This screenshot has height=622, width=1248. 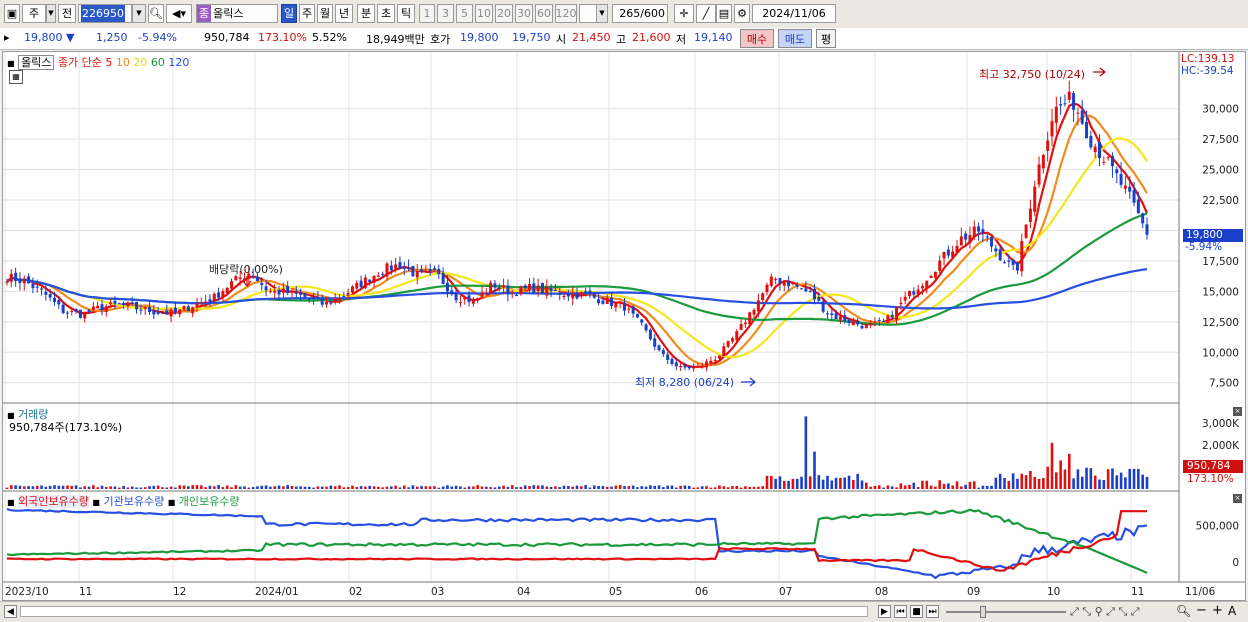 I want to click on zoom-icon: 🔍︎, so click(x=1183, y=611).